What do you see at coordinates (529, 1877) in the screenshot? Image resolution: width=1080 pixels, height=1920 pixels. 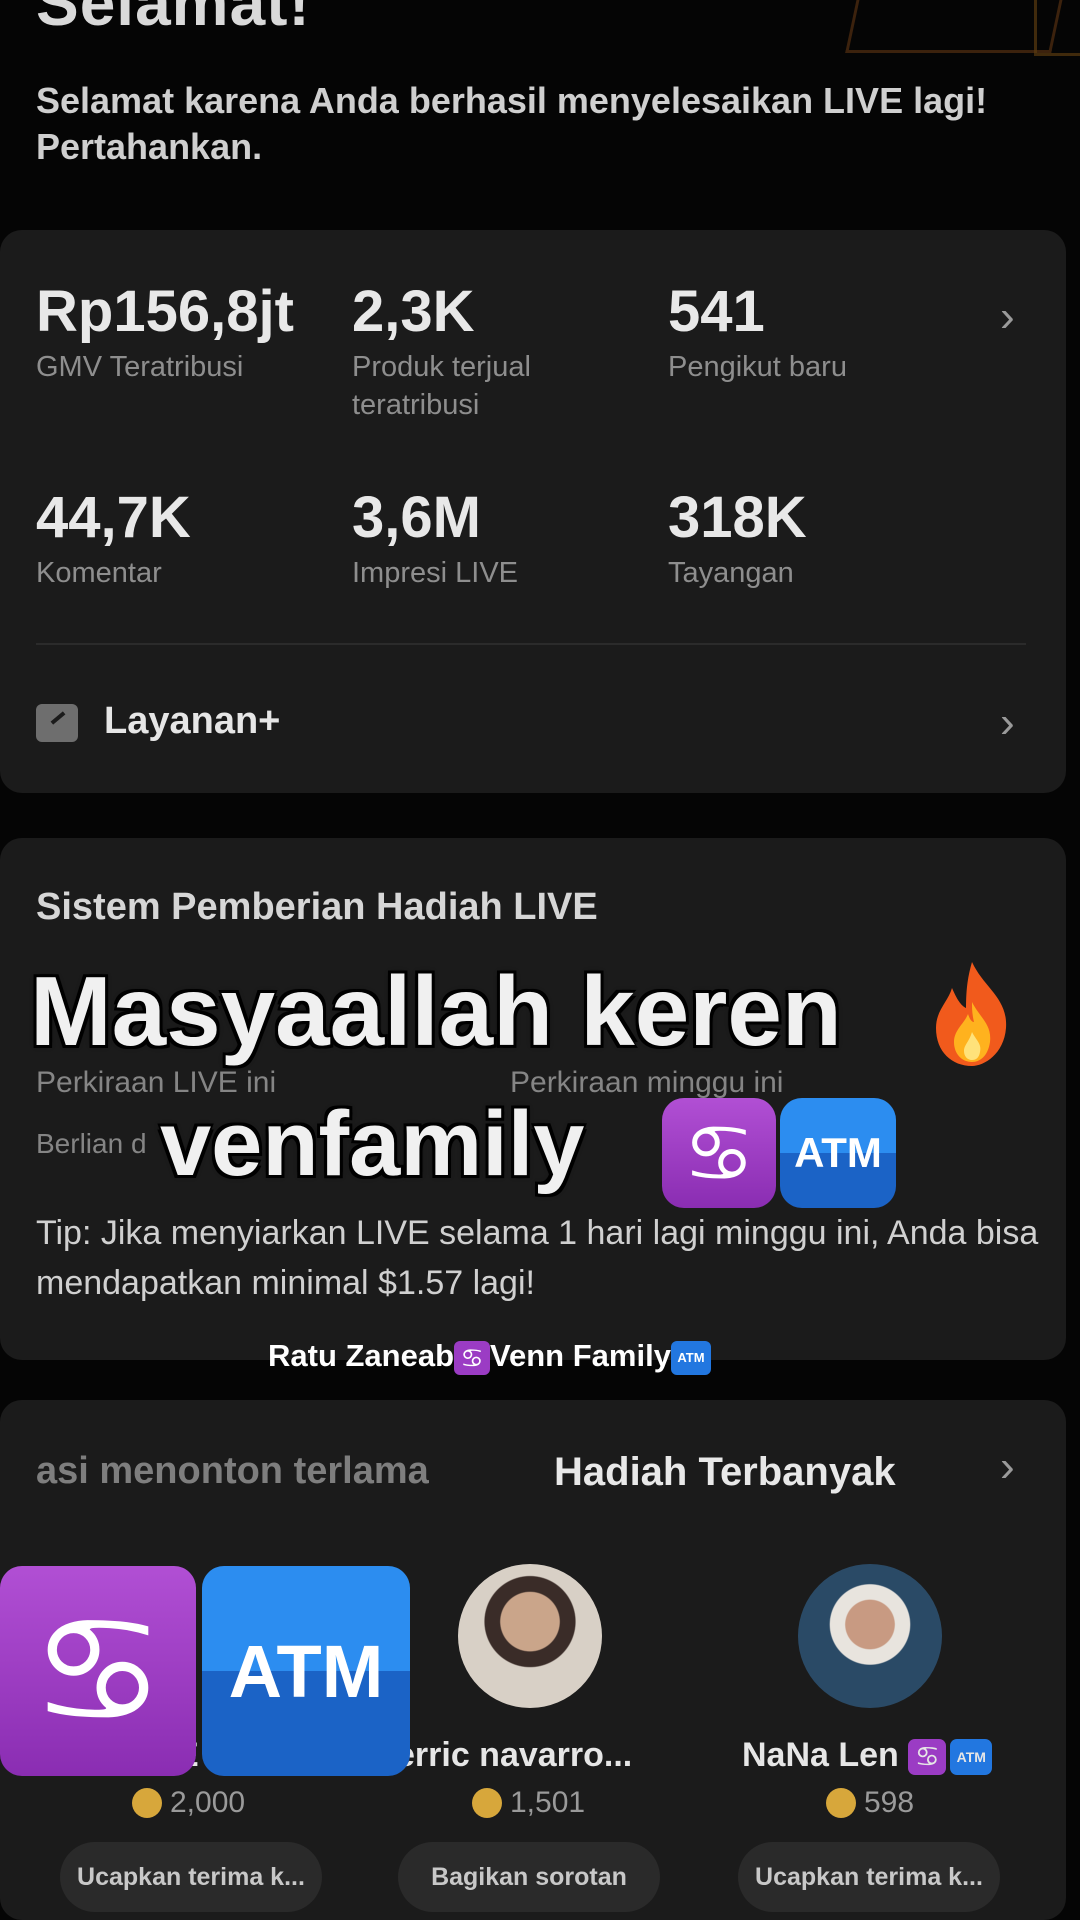 I see `share-highlight-button: Bagikan sorotan` at bounding box center [529, 1877].